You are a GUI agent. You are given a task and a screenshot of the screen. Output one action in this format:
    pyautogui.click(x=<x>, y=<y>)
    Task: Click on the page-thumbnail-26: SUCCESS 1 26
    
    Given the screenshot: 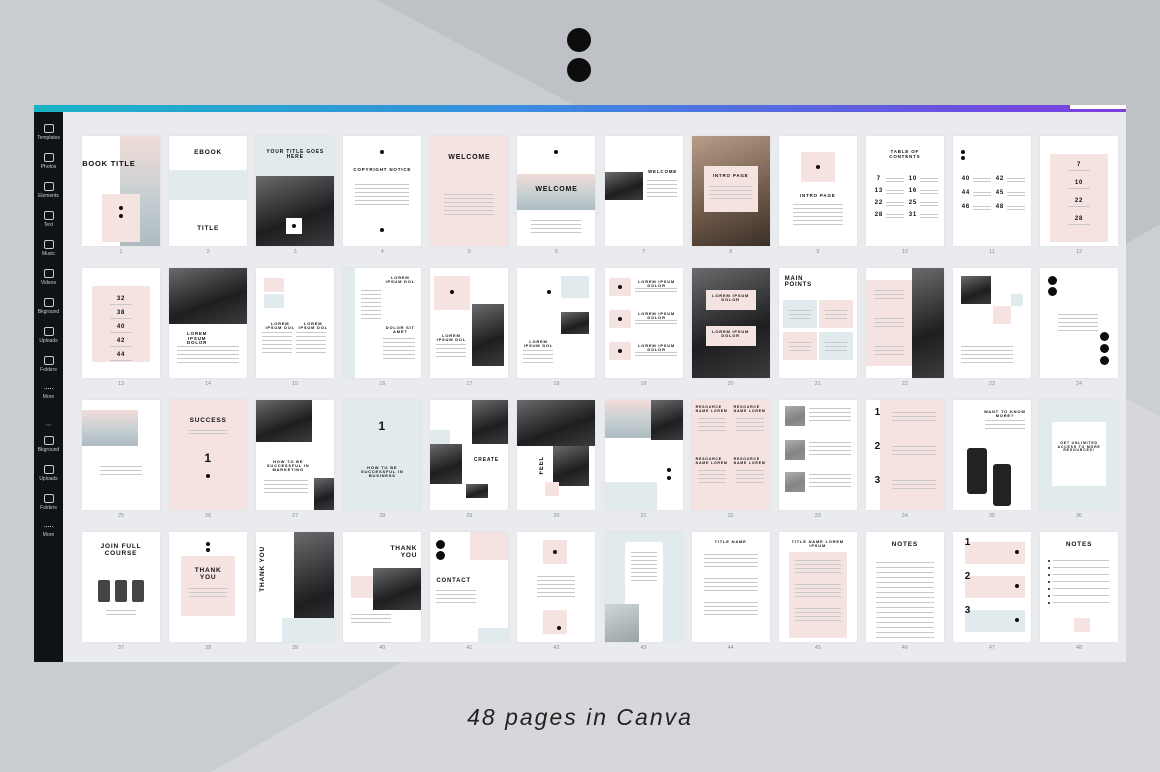 What is the action you would take?
    pyautogui.click(x=208, y=466)
    